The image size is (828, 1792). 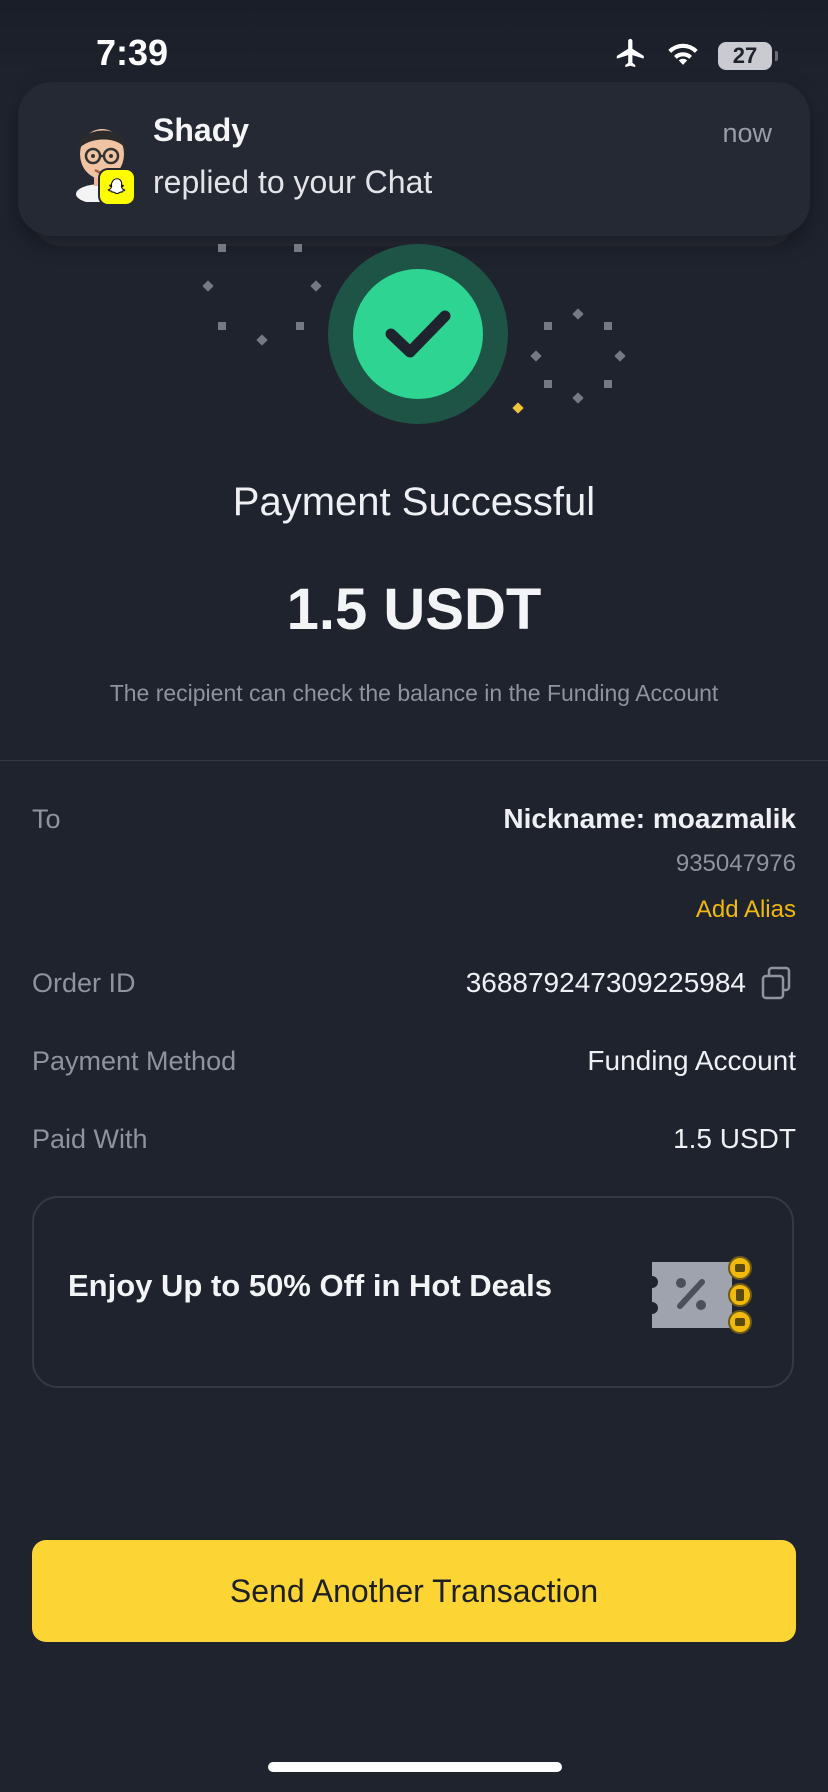 I want to click on notification-message: replied to your Chat, so click(x=293, y=182).